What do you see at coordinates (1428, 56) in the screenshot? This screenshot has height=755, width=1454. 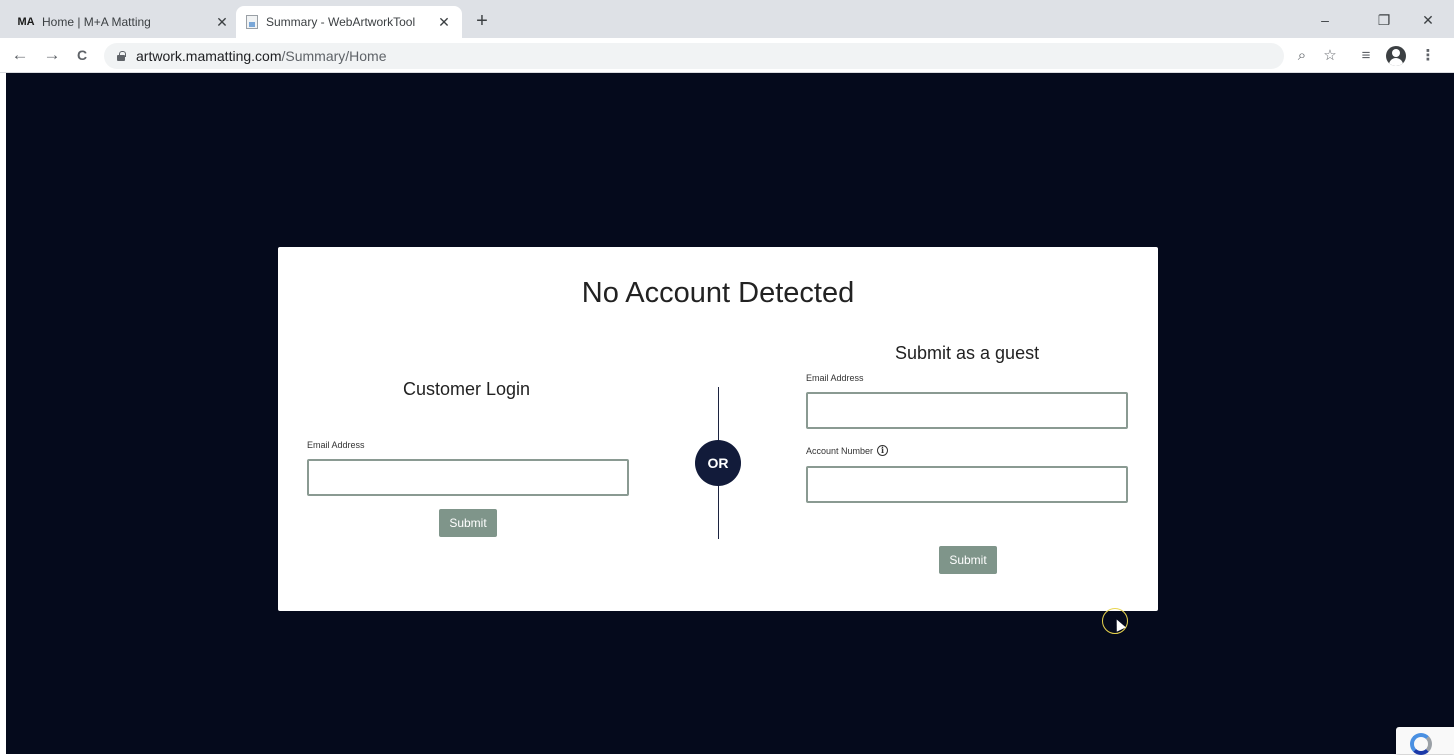 I see `browser-menu-icon: ⋮` at bounding box center [1428, 56].